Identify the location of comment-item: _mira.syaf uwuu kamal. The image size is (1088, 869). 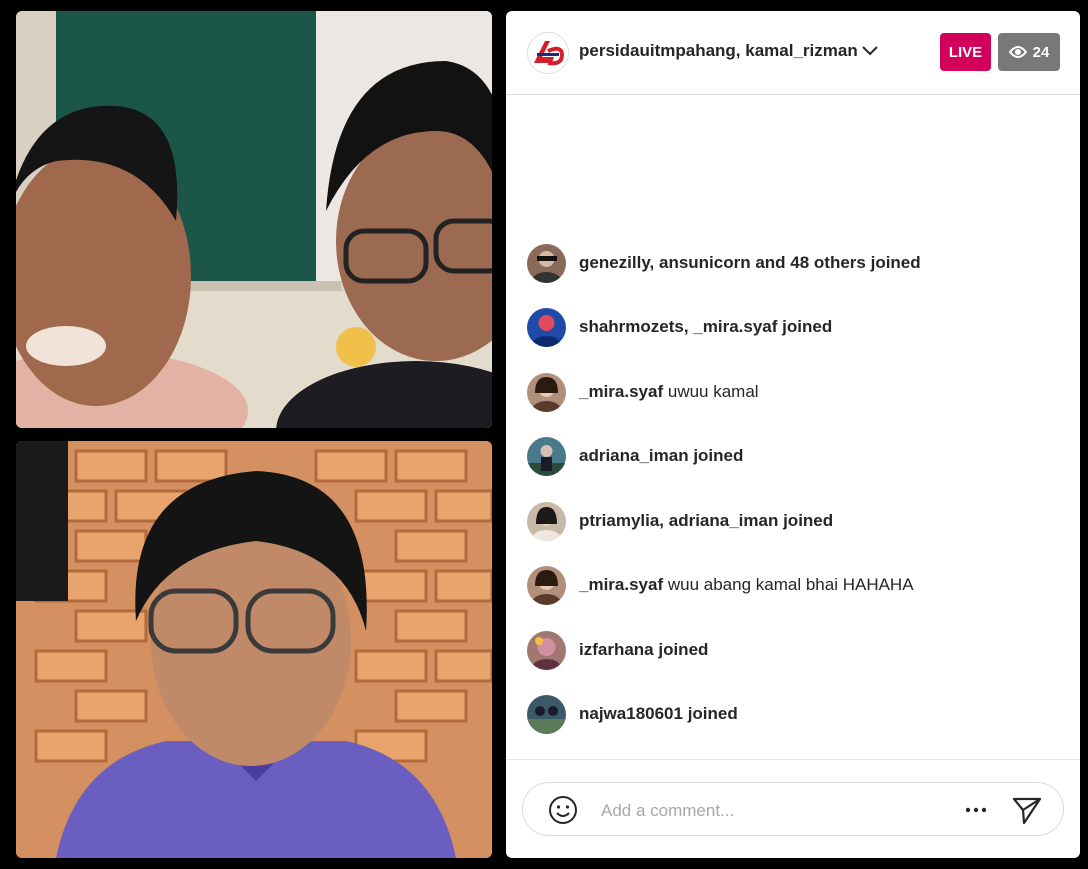
(643, 392).